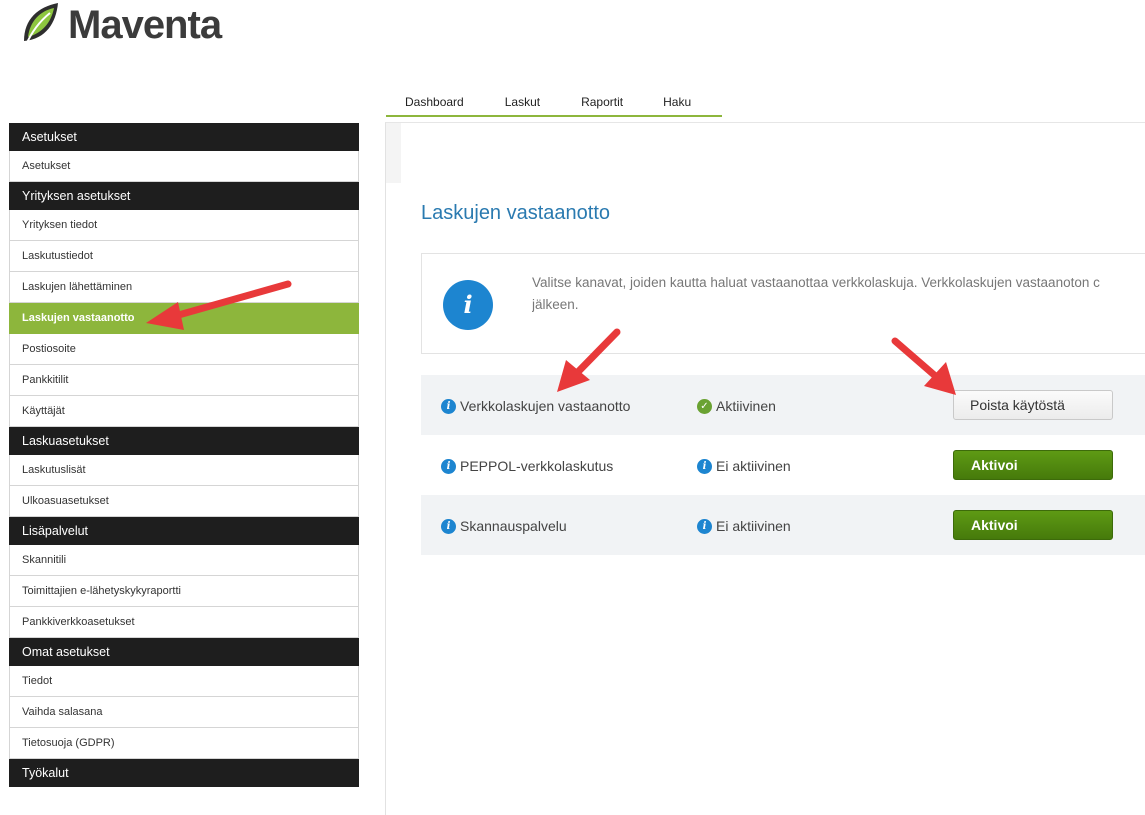 This screenshot has height=815, width=1145. I want to click on sidebar-item-laskutuslisat: Laskutuslisät, so click(184, 470).